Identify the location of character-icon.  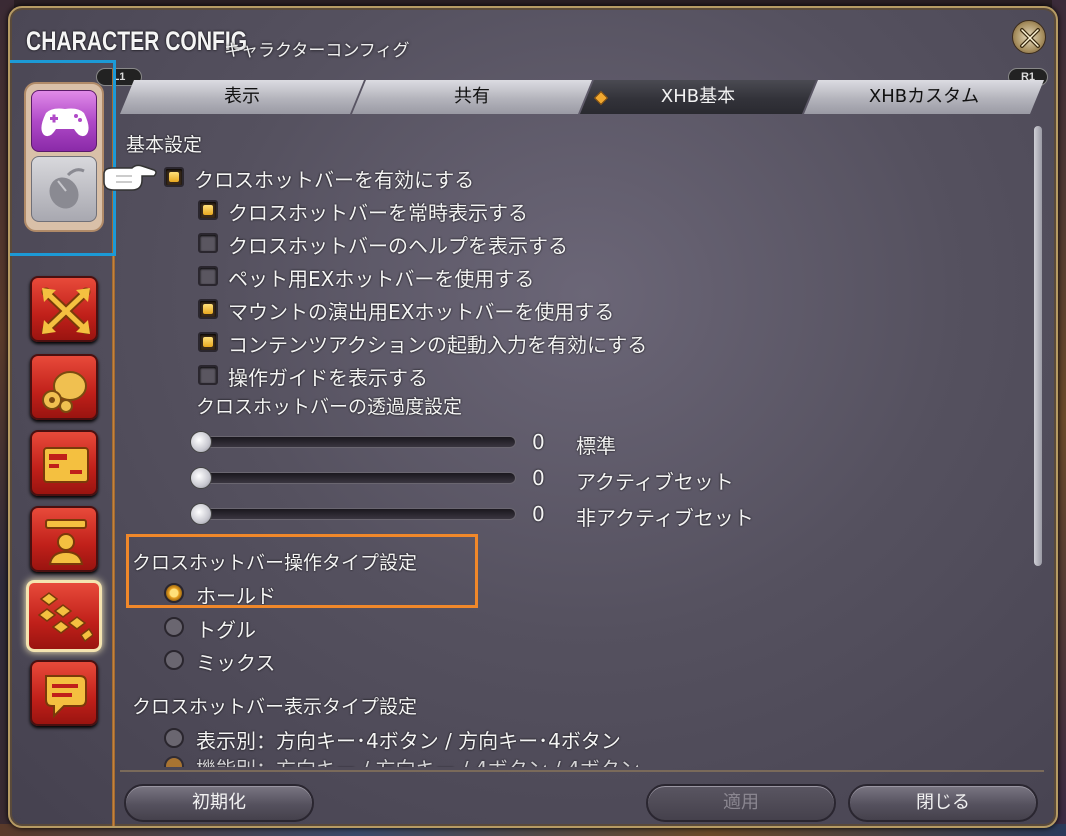
(66, 542).